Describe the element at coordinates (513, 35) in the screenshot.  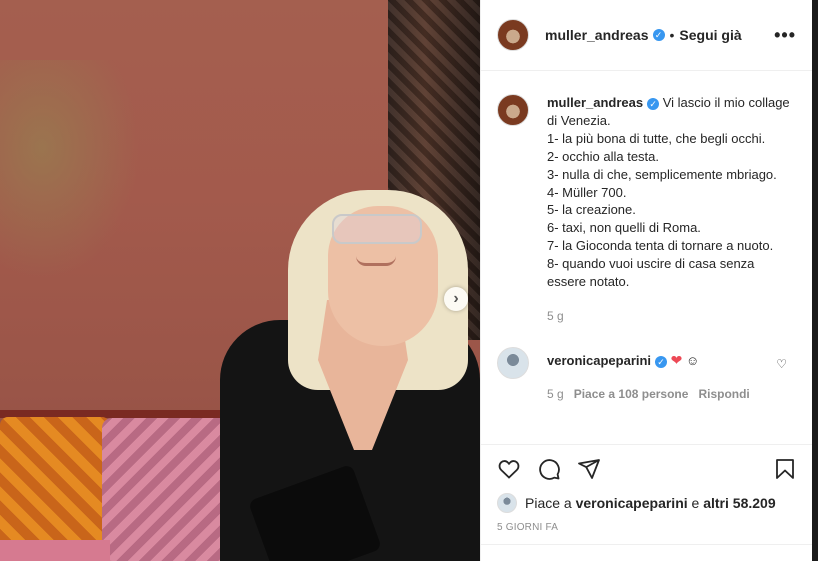
I see `author-avatar` at that location.